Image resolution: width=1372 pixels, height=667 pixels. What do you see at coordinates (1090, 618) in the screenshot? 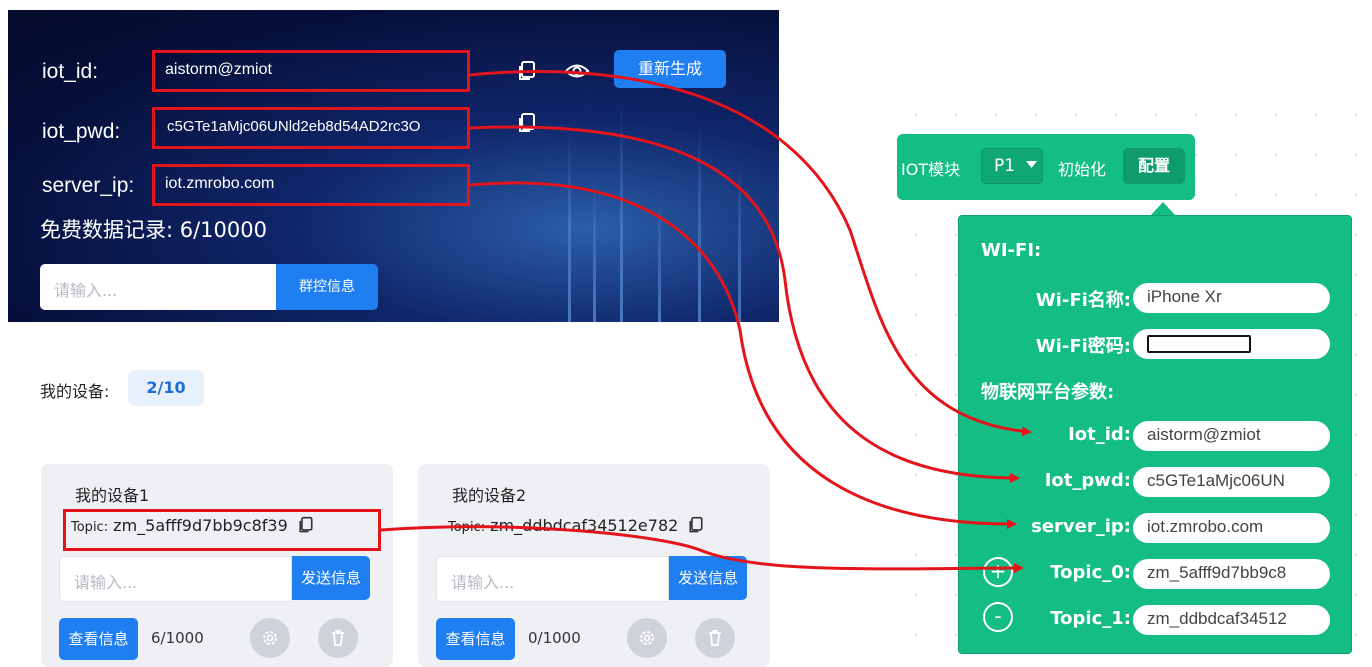
I see `topic1-label: Topic_1:` at bounding box center [1090, 618].